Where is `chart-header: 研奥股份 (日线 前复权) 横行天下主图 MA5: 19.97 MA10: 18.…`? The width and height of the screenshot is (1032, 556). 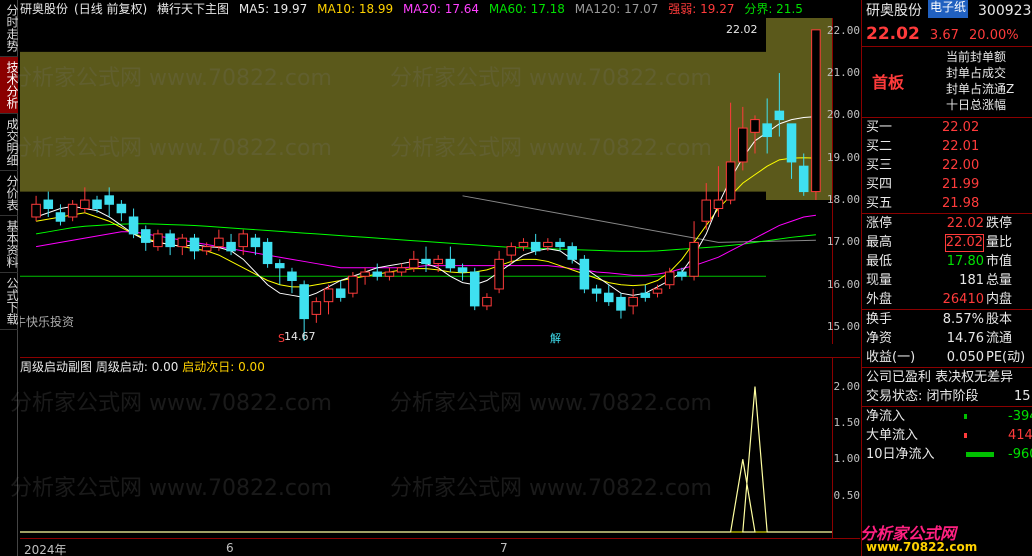 chart-header: 研奥股份 (日线 前复权) 横行天下主图 MA5: 19.97 MA10: 18.… is located at coordinates (440, 9).